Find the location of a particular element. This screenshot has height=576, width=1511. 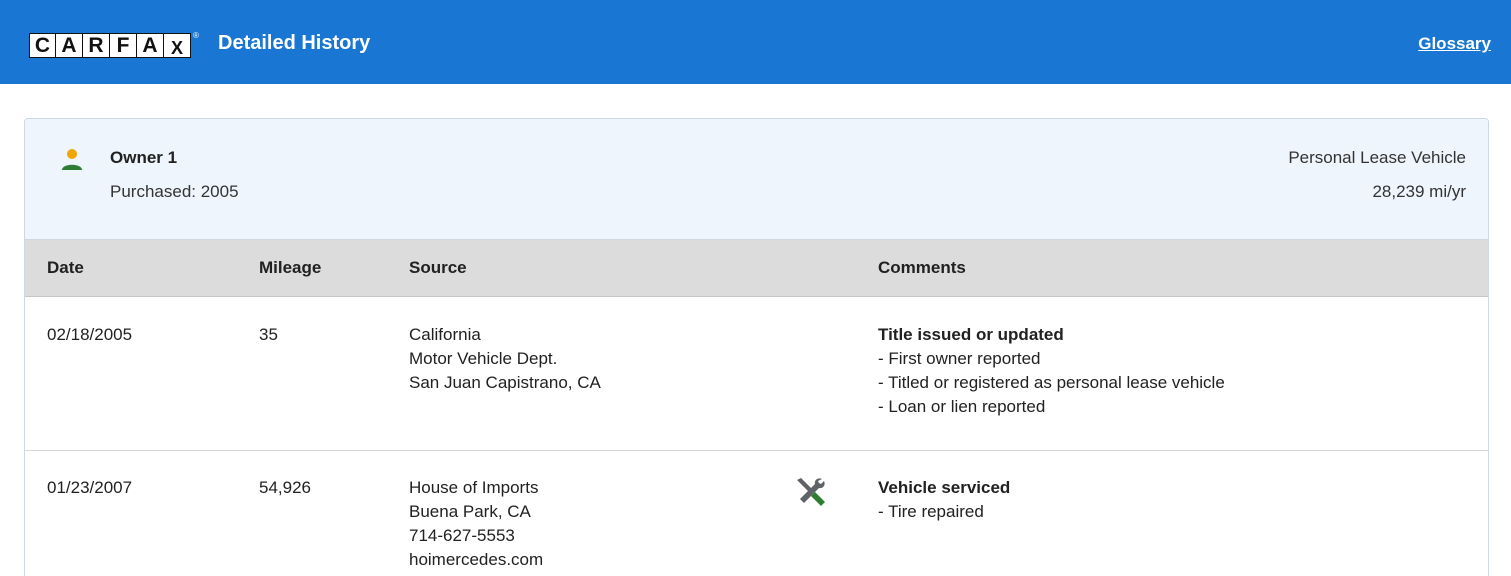

annual-mileage: 28,239 mi/yr is located at coordinates (1419, 191).